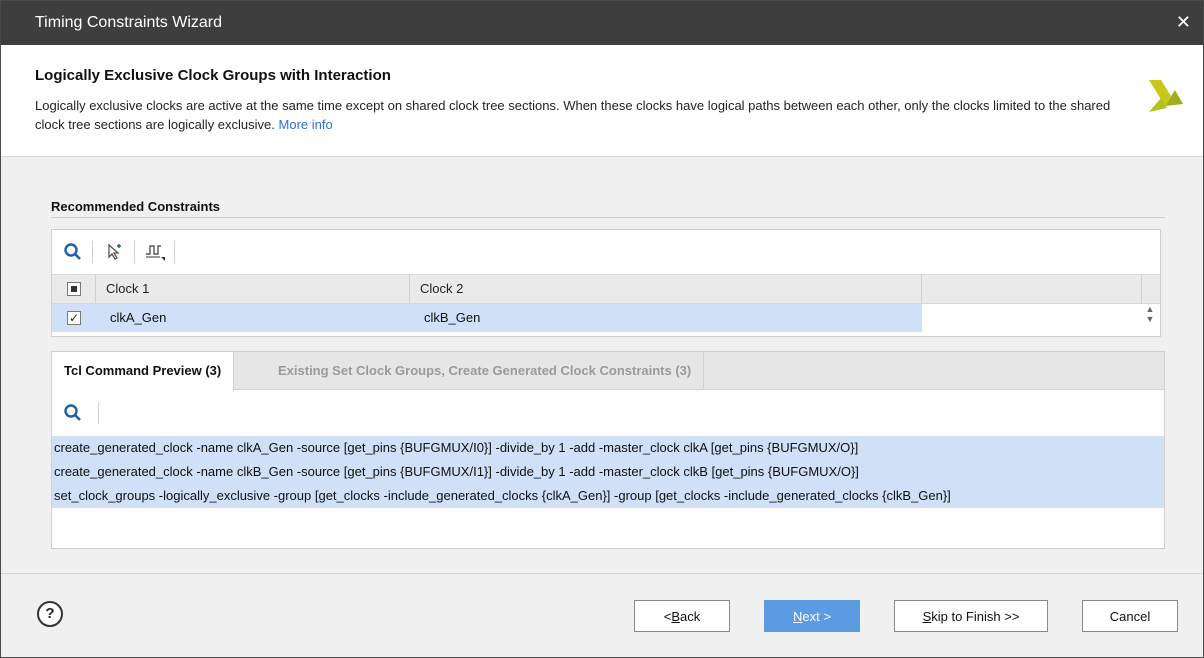  I want to click on skip-button-mnemonic: S, so click(927, 616).